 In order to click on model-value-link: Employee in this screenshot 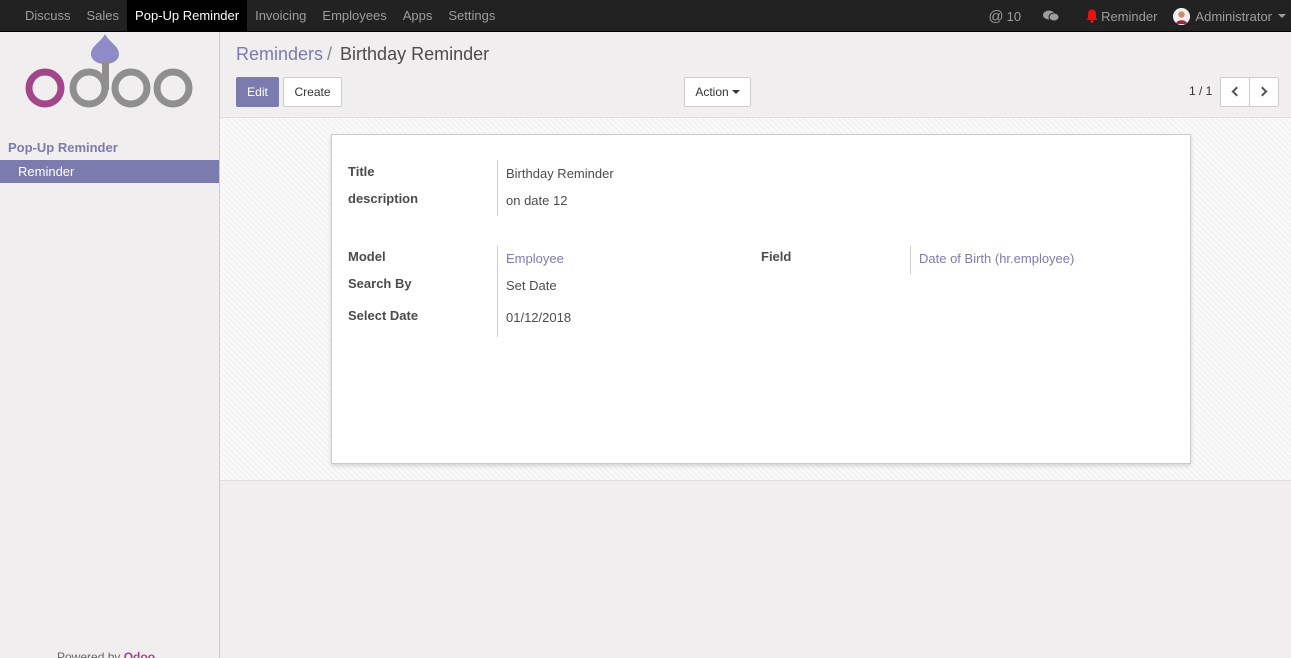, I will do `click(535, 258)`.